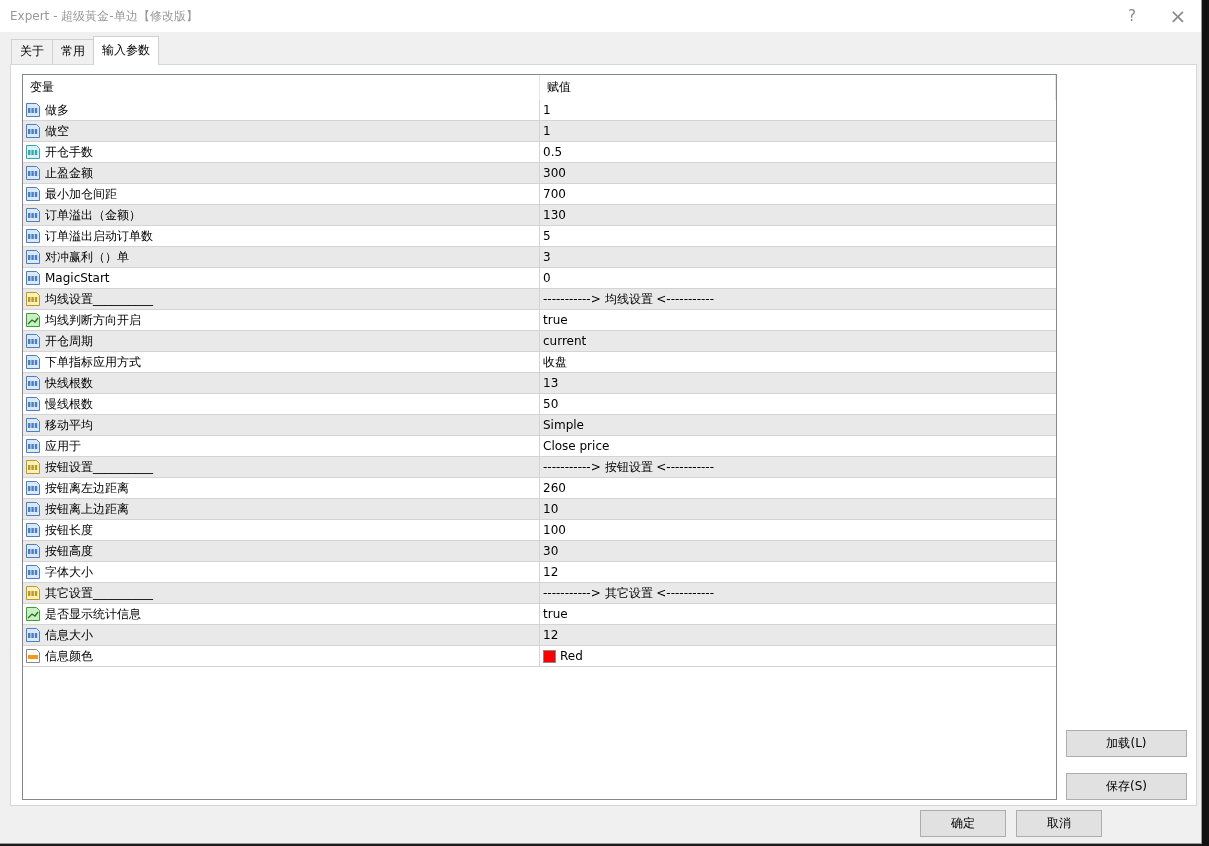 The width and height of the screenshot is (1209, 846). Describe the element at coordinates (1059, 823) in the screenshot. I see `dialog-button: 取消` at that location.